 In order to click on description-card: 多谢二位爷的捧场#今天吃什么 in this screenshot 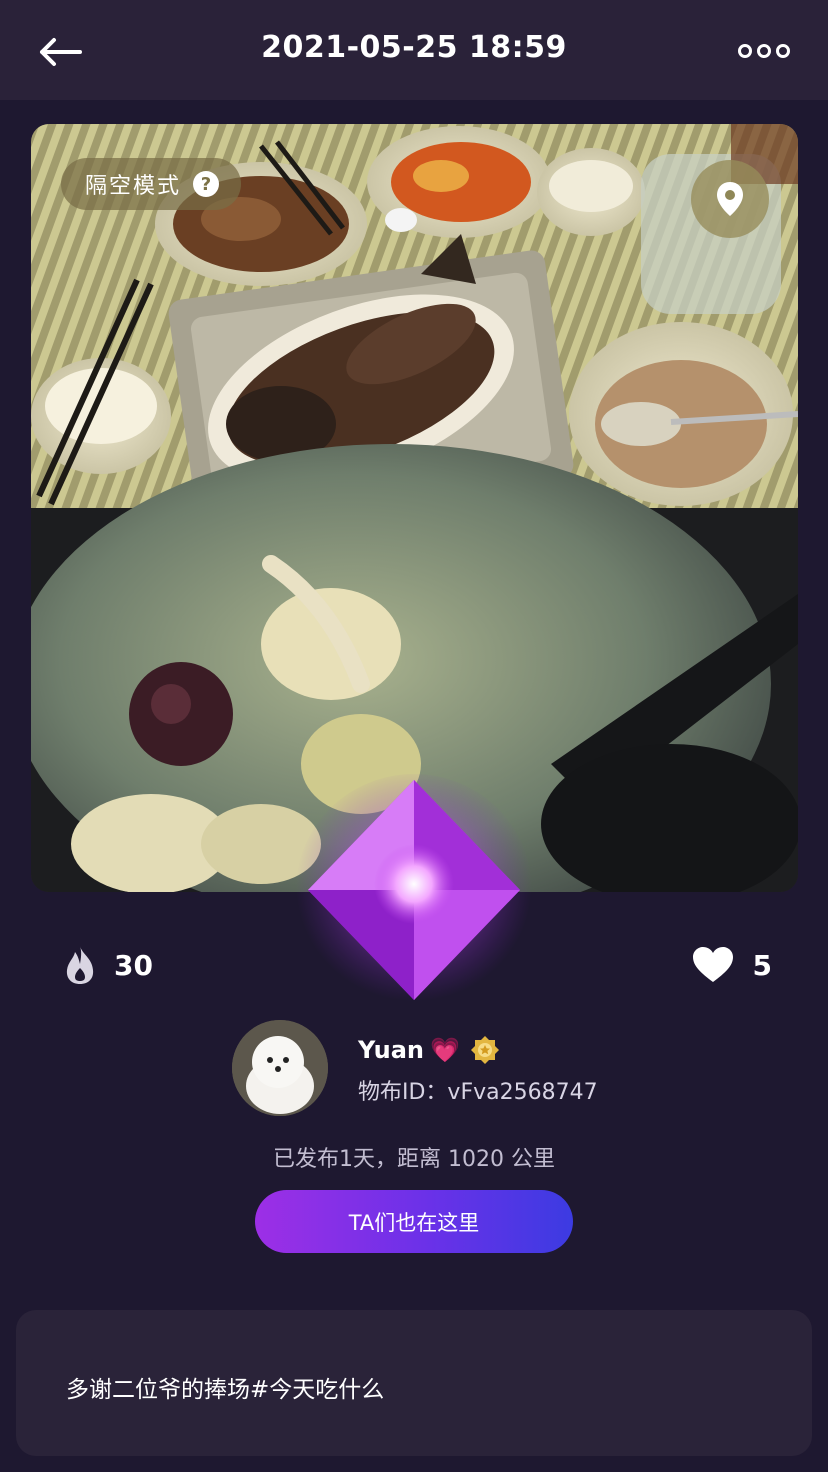, I will do `click(414, 1383)`.